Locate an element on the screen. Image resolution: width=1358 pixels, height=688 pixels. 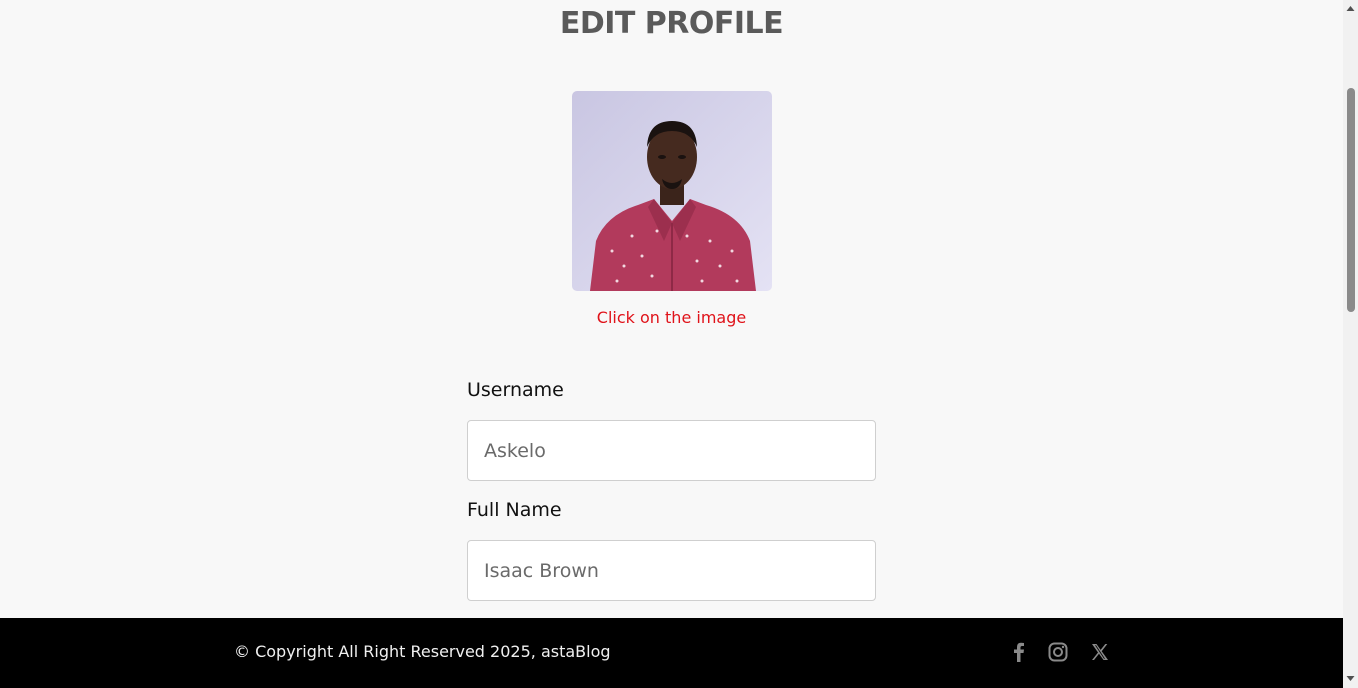
username-input is located at coordinates (671, 450).